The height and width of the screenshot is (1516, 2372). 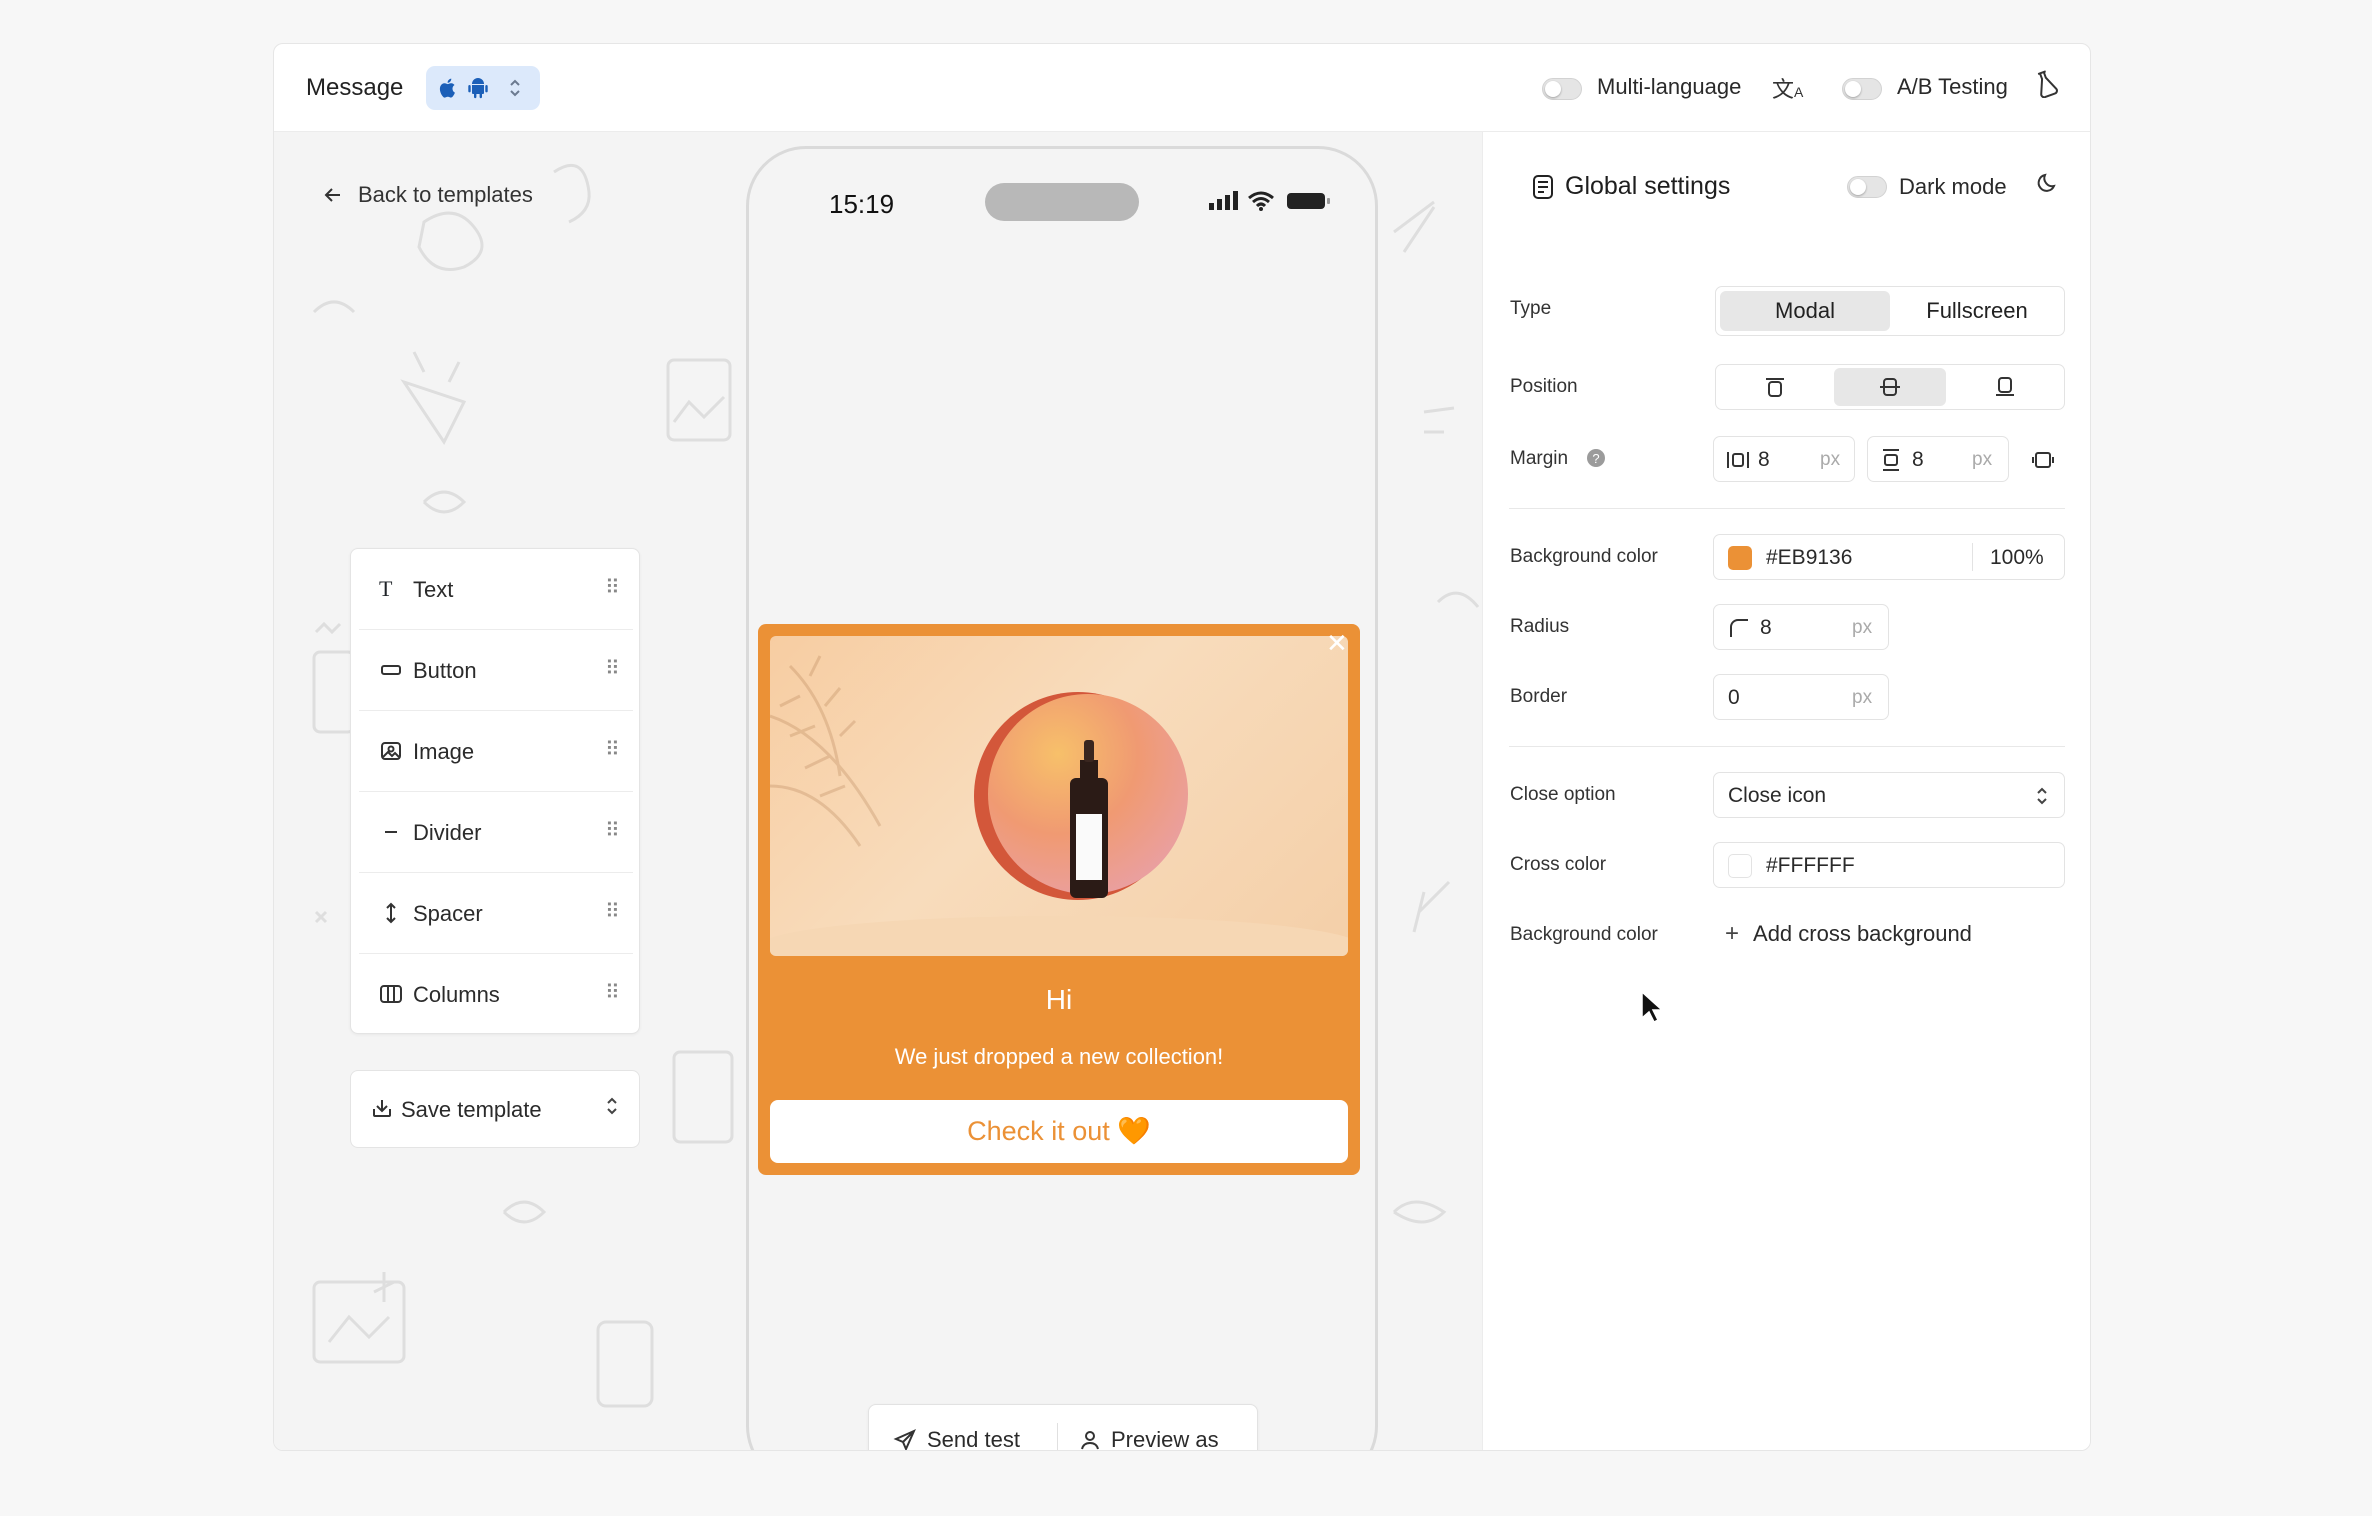 What do you see at coordinates (1972, 557) in the screenshot?
I see `opacity-divider` at bounding box center [1972, 557].